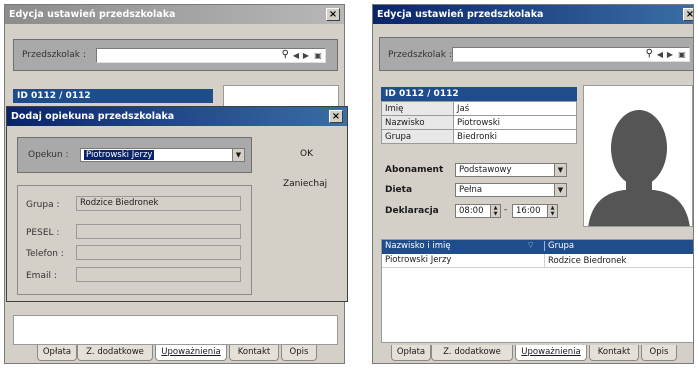 The height and width of the screenshot is (369, 698). What do you see at coordinates (418, 260) in the screenshot?
I see `row-name-cell: Piotrowski Jerzy` at bounding box center [418, 260].